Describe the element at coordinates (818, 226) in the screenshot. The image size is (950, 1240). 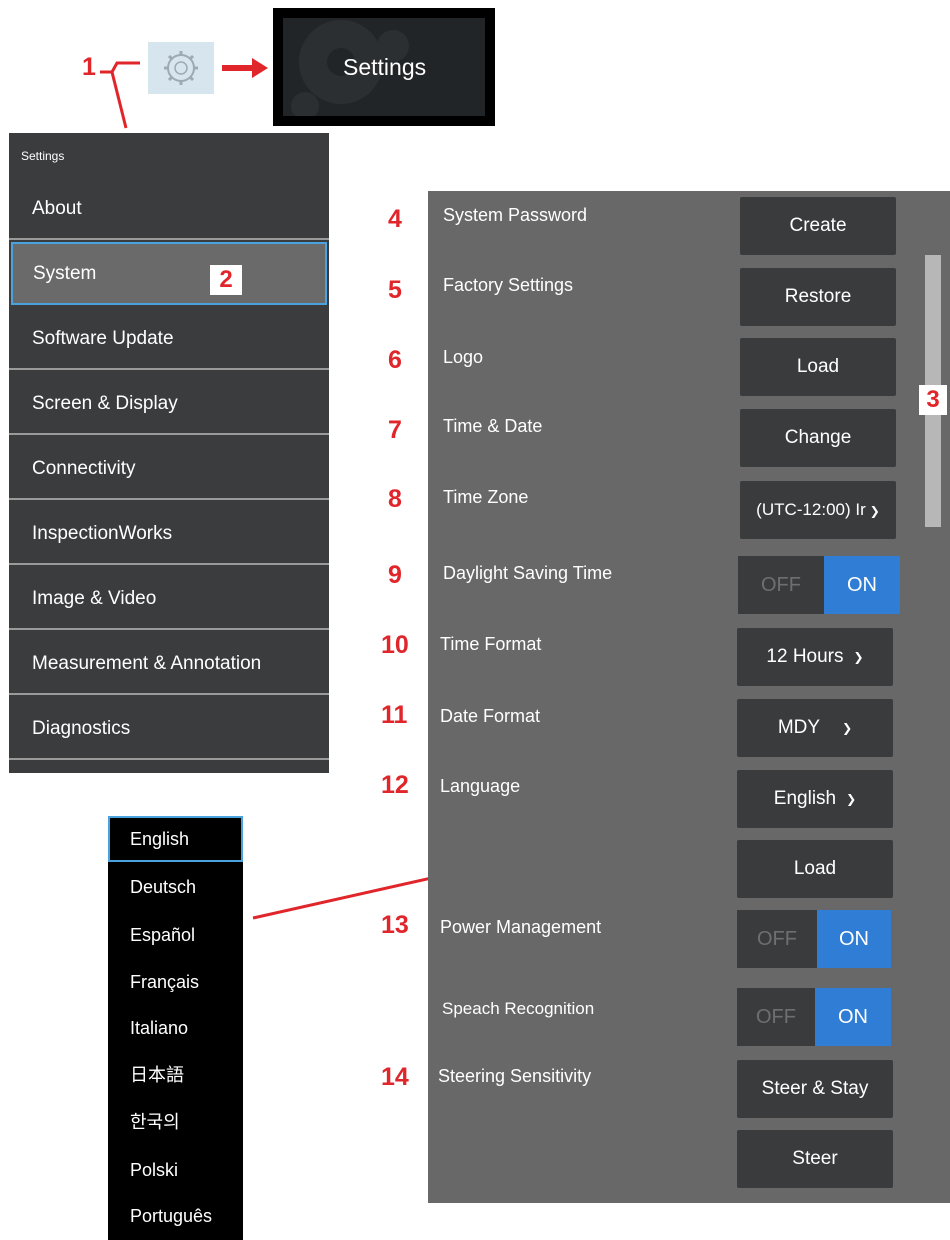
I see `create-password-button: Create` at that location.